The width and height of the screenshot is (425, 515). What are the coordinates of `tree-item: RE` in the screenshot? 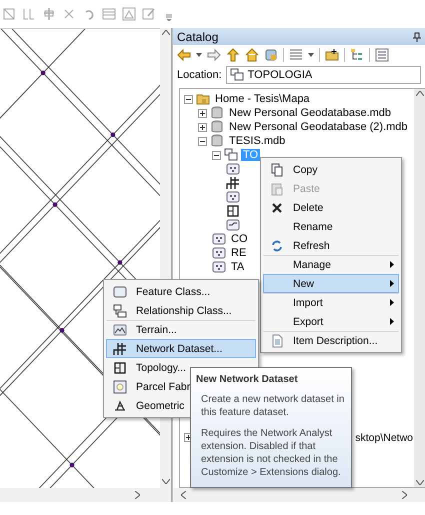 It's located at (238, 253).